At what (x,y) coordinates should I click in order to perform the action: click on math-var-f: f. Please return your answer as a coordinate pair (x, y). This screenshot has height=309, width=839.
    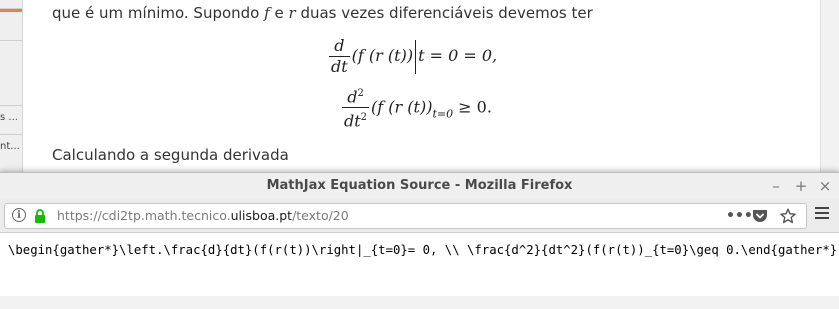
    Looking at the image, I should click on (267, 13).